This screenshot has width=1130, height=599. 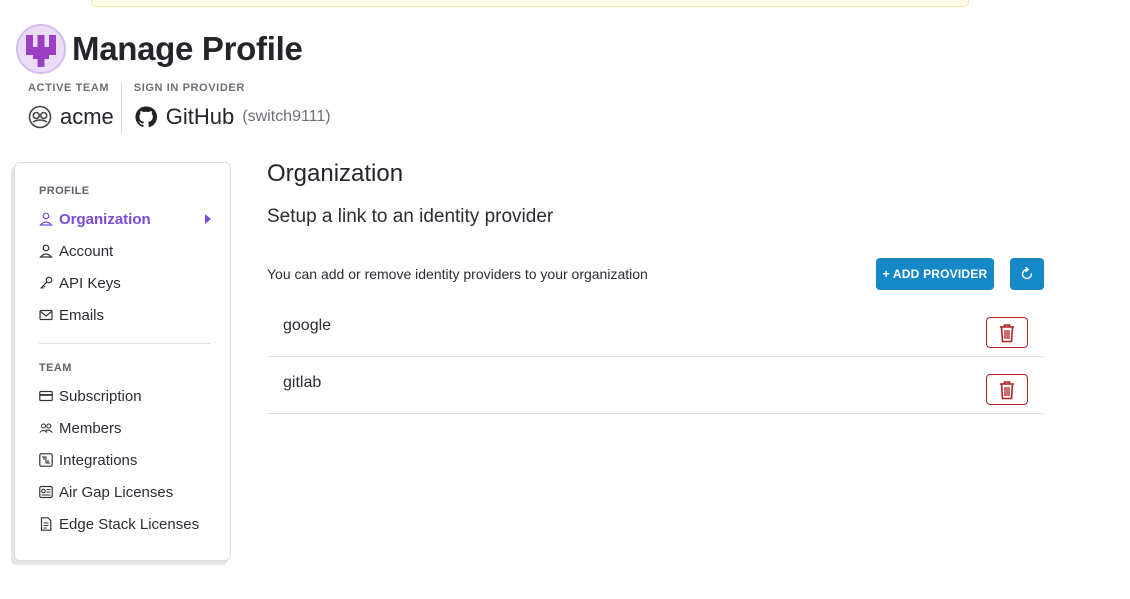 I want to click on section-title: Organization, so click(x=335, y=173).